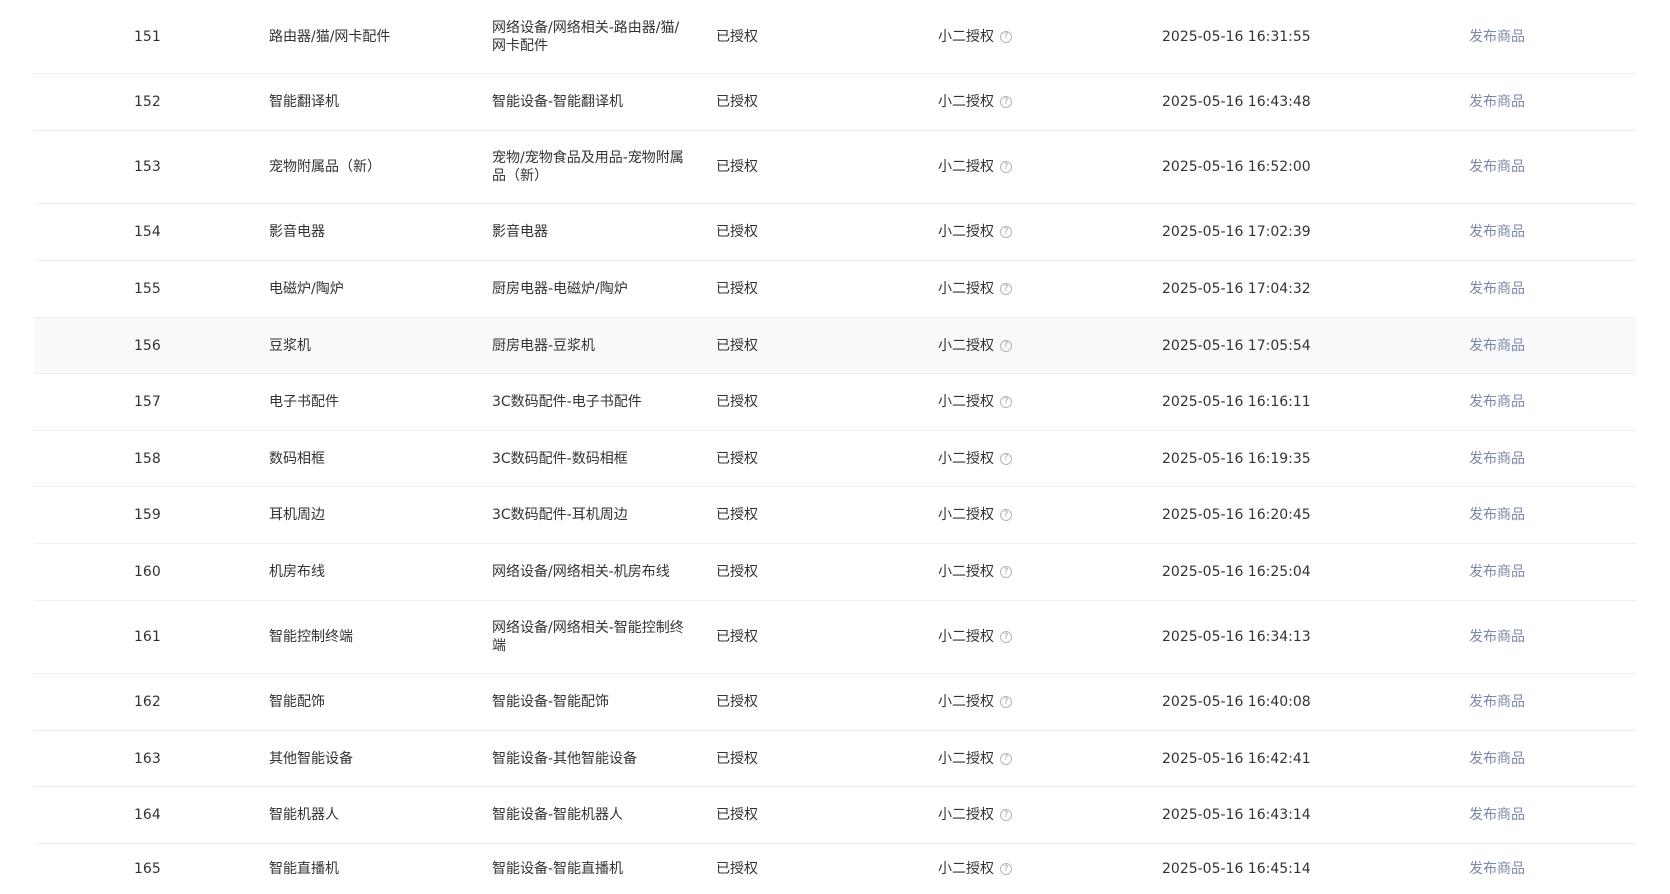  Describe the element at coordinates (147, 232) in the screenshot. I see `row-id: 154` at that location.